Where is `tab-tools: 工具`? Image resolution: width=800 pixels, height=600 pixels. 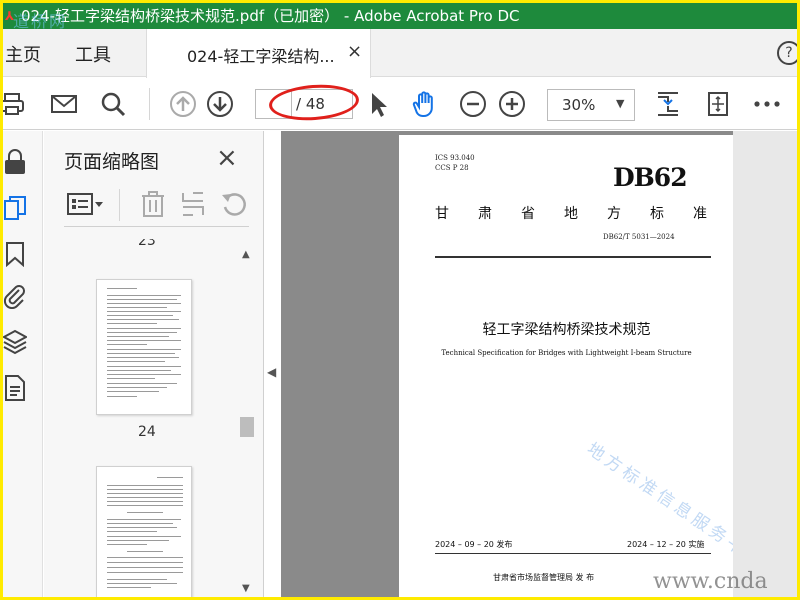 tab-tools: 工具 is located at coordinates (93, 54).